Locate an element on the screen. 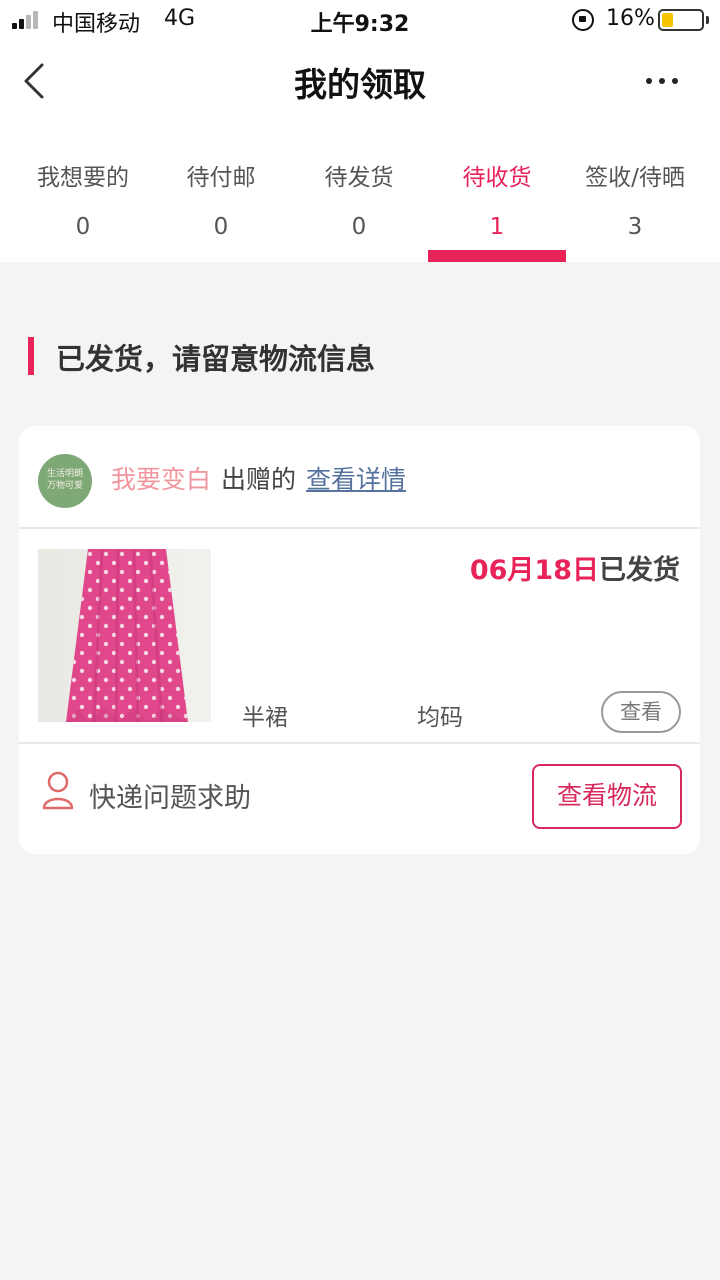  more-button is located at coordinates (662, 80).